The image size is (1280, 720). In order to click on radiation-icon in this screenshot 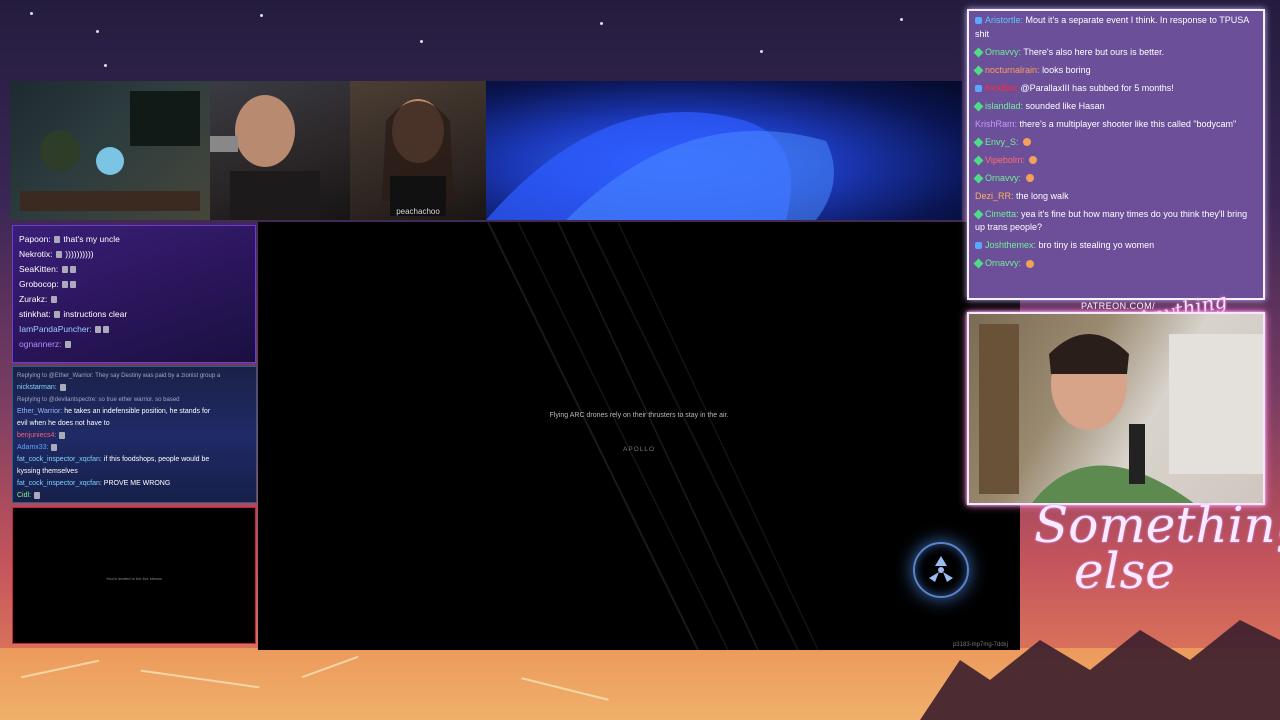, I will do `click(941, 569)`.